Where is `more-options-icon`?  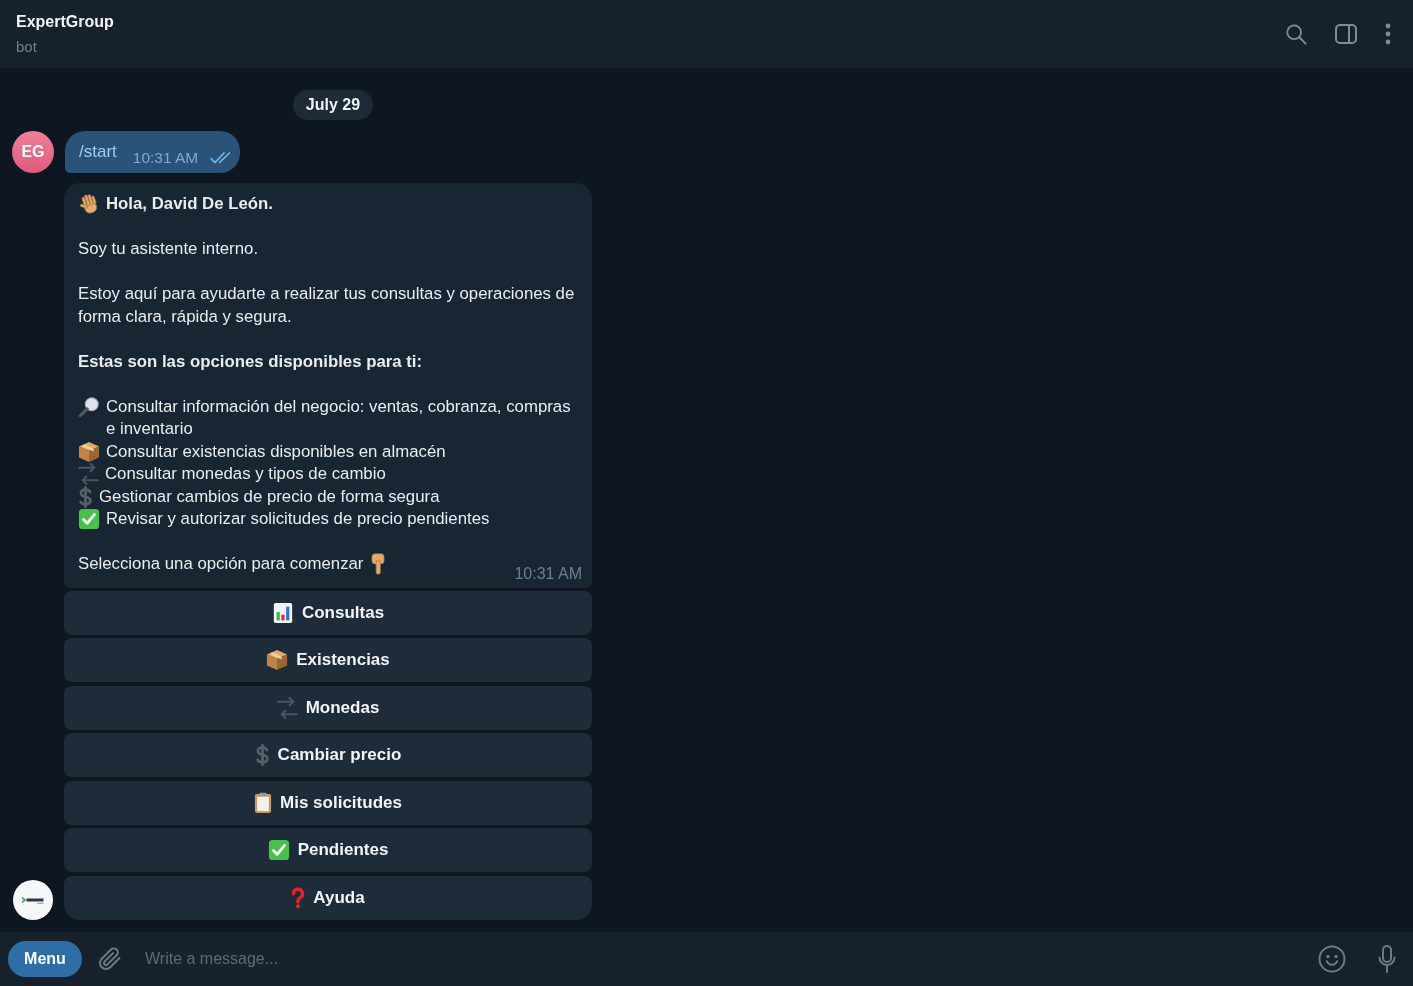 more-options-icon is located at coordinates (1388, 34).